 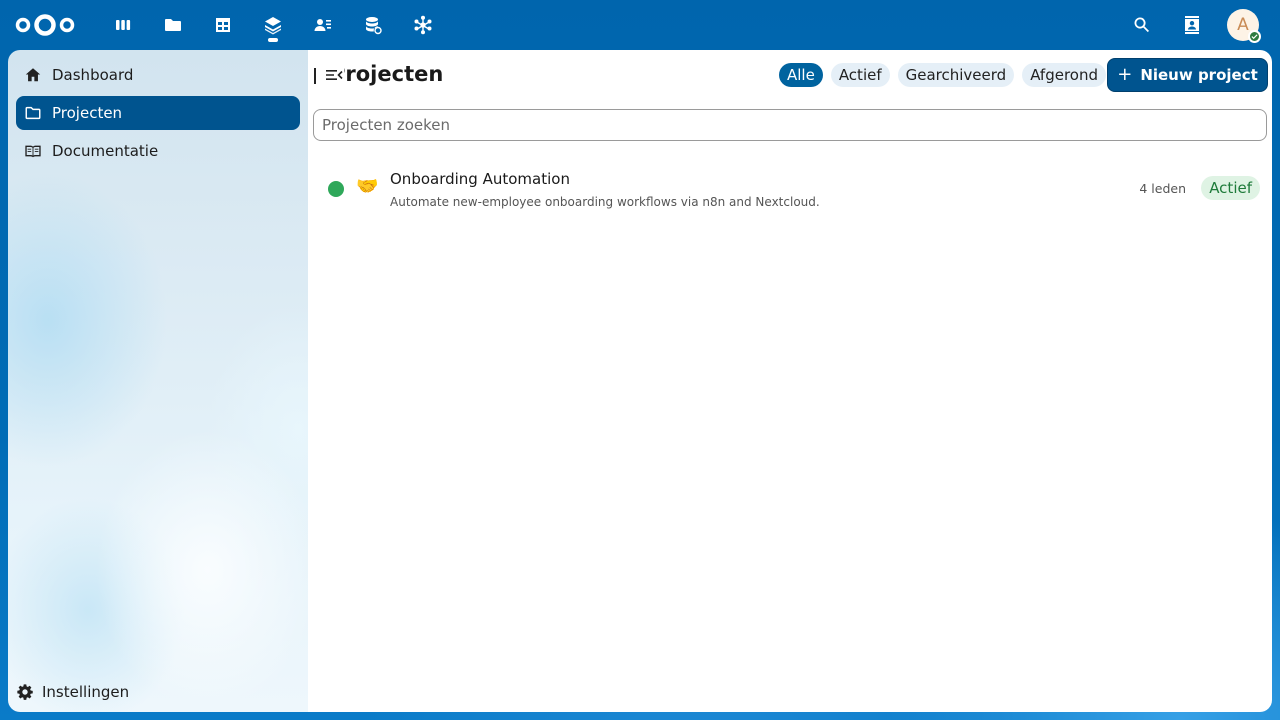 What do you see at coordinates (336, 189) in the screenshot?
I see `project-status-dot` at bounding box center [336, 189].